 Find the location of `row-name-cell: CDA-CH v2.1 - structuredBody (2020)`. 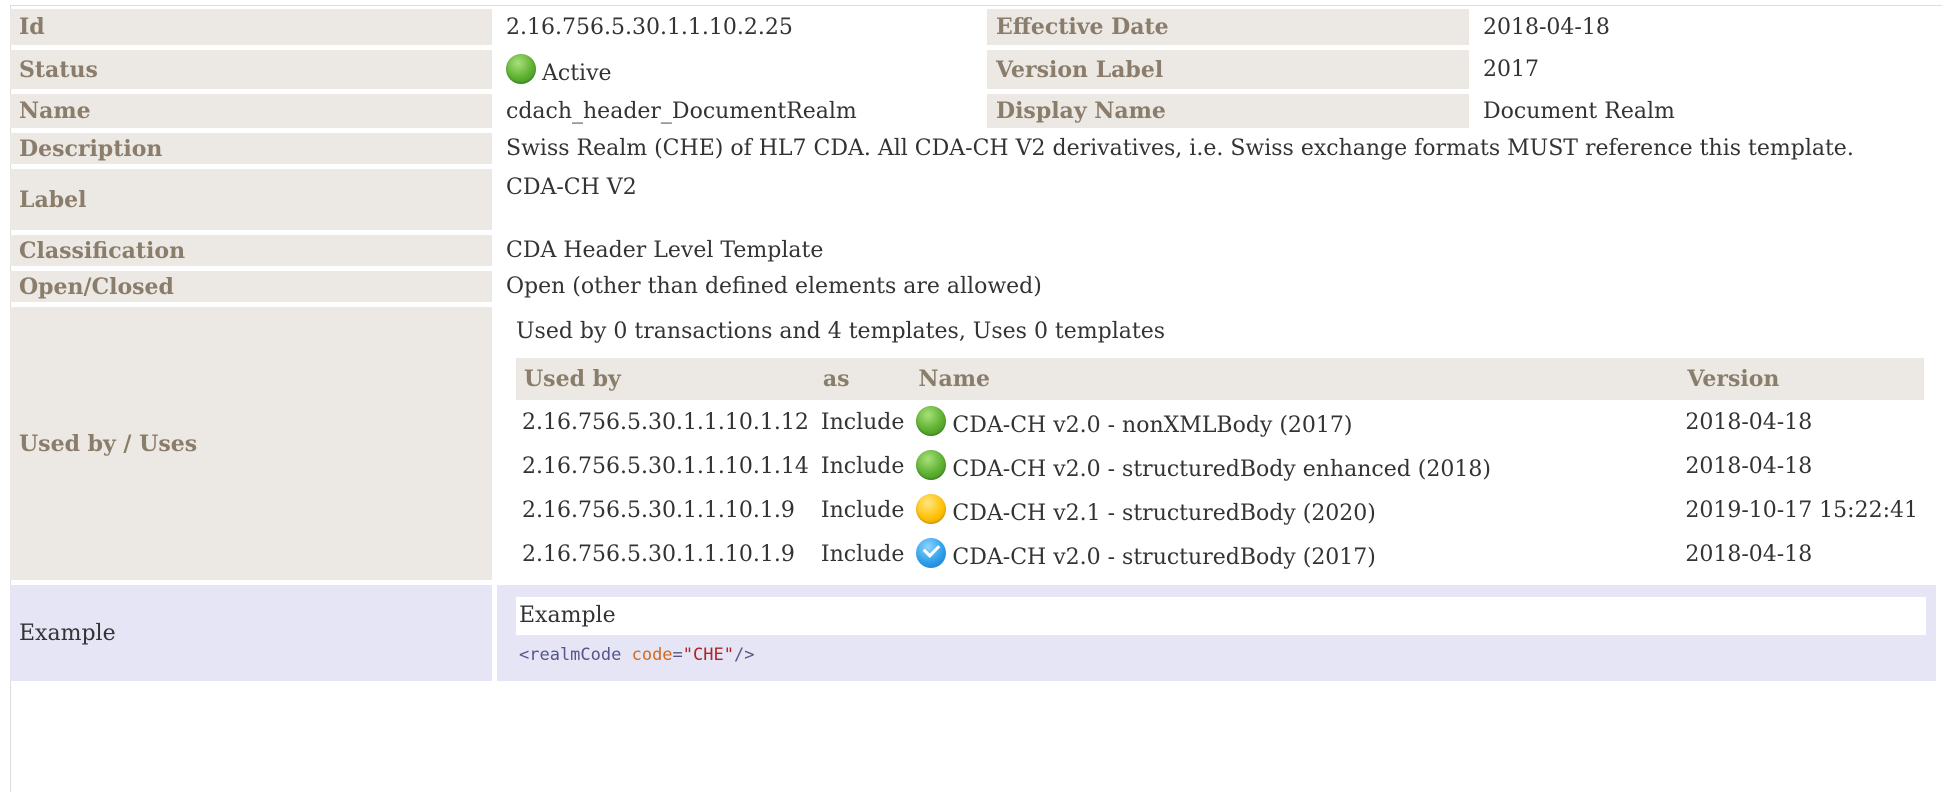

row-name-cell: CDA-CH v2.1 - structuredBody (2020) is located at coordinates (1294, 510).